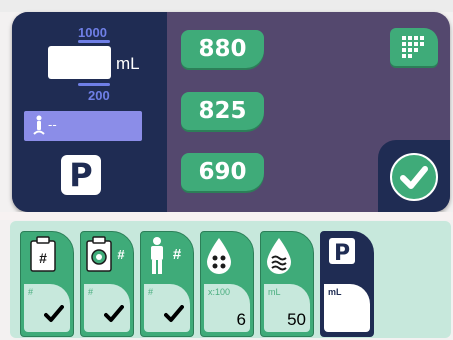 This screenshot has height=340, width=453. I want to click on card-volume-body: mL 50, so click(287, 308).